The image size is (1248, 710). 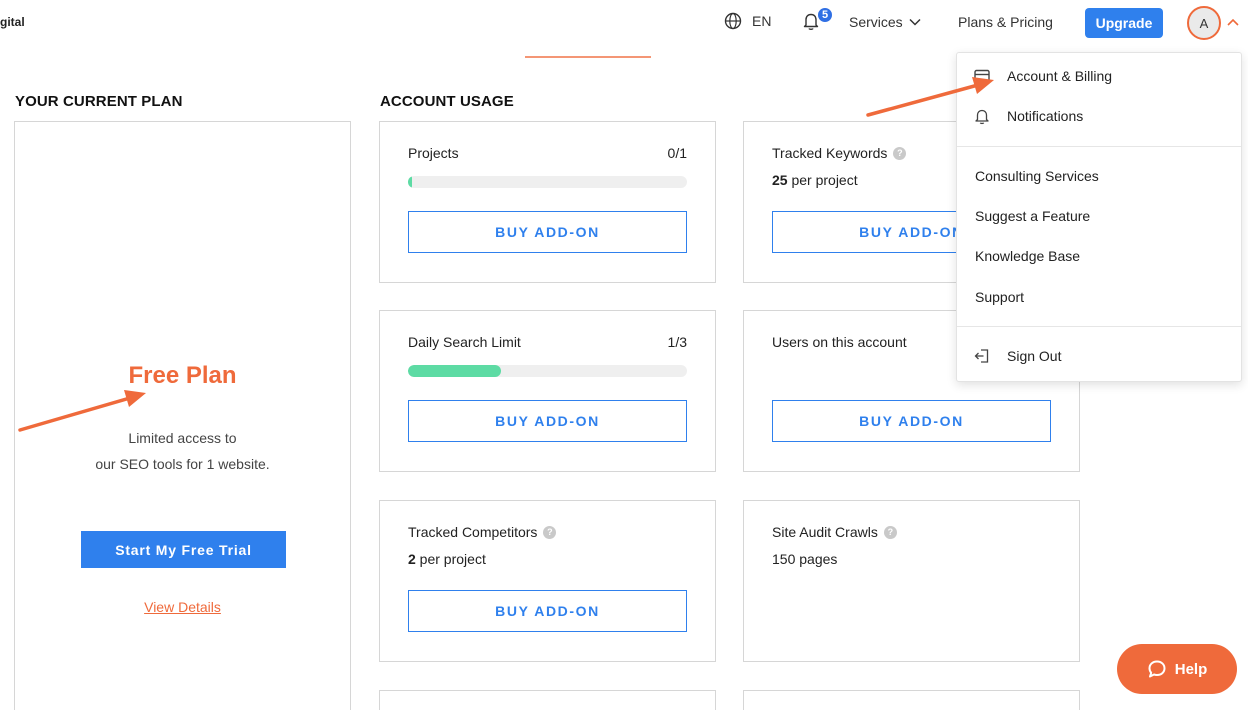 I want to click on menu-item-label: Knowledge Base, so click(x=1028, y=256).